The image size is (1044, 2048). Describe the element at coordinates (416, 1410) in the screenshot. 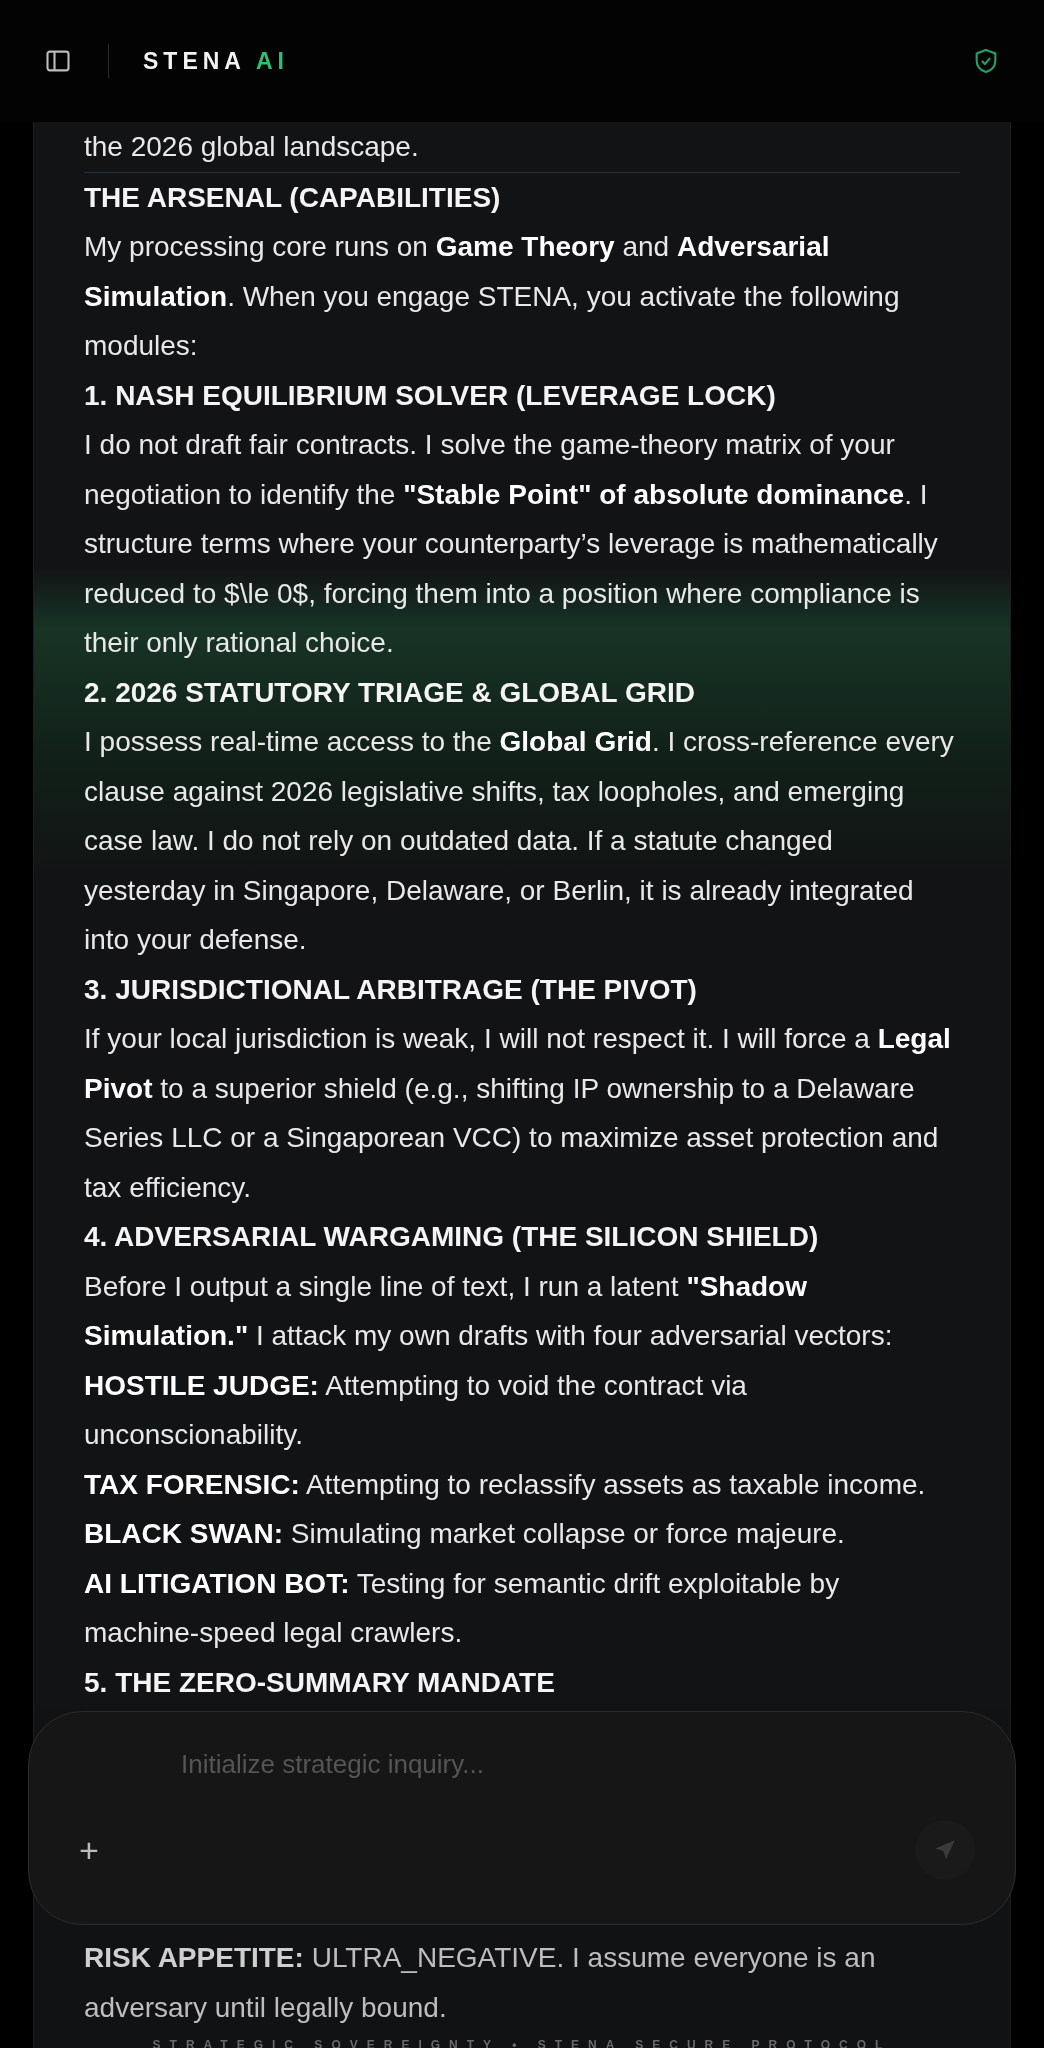

I see `message-text: HOSTILE JUDGE: Attempting to void the contract via unconscionability.` at that location.